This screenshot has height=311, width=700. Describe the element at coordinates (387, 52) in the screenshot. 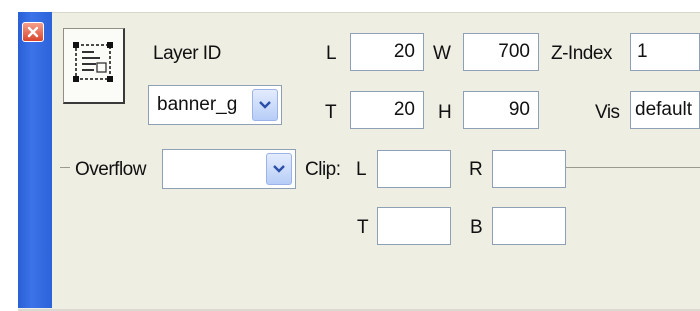

I see `left-input: 20` at that location.